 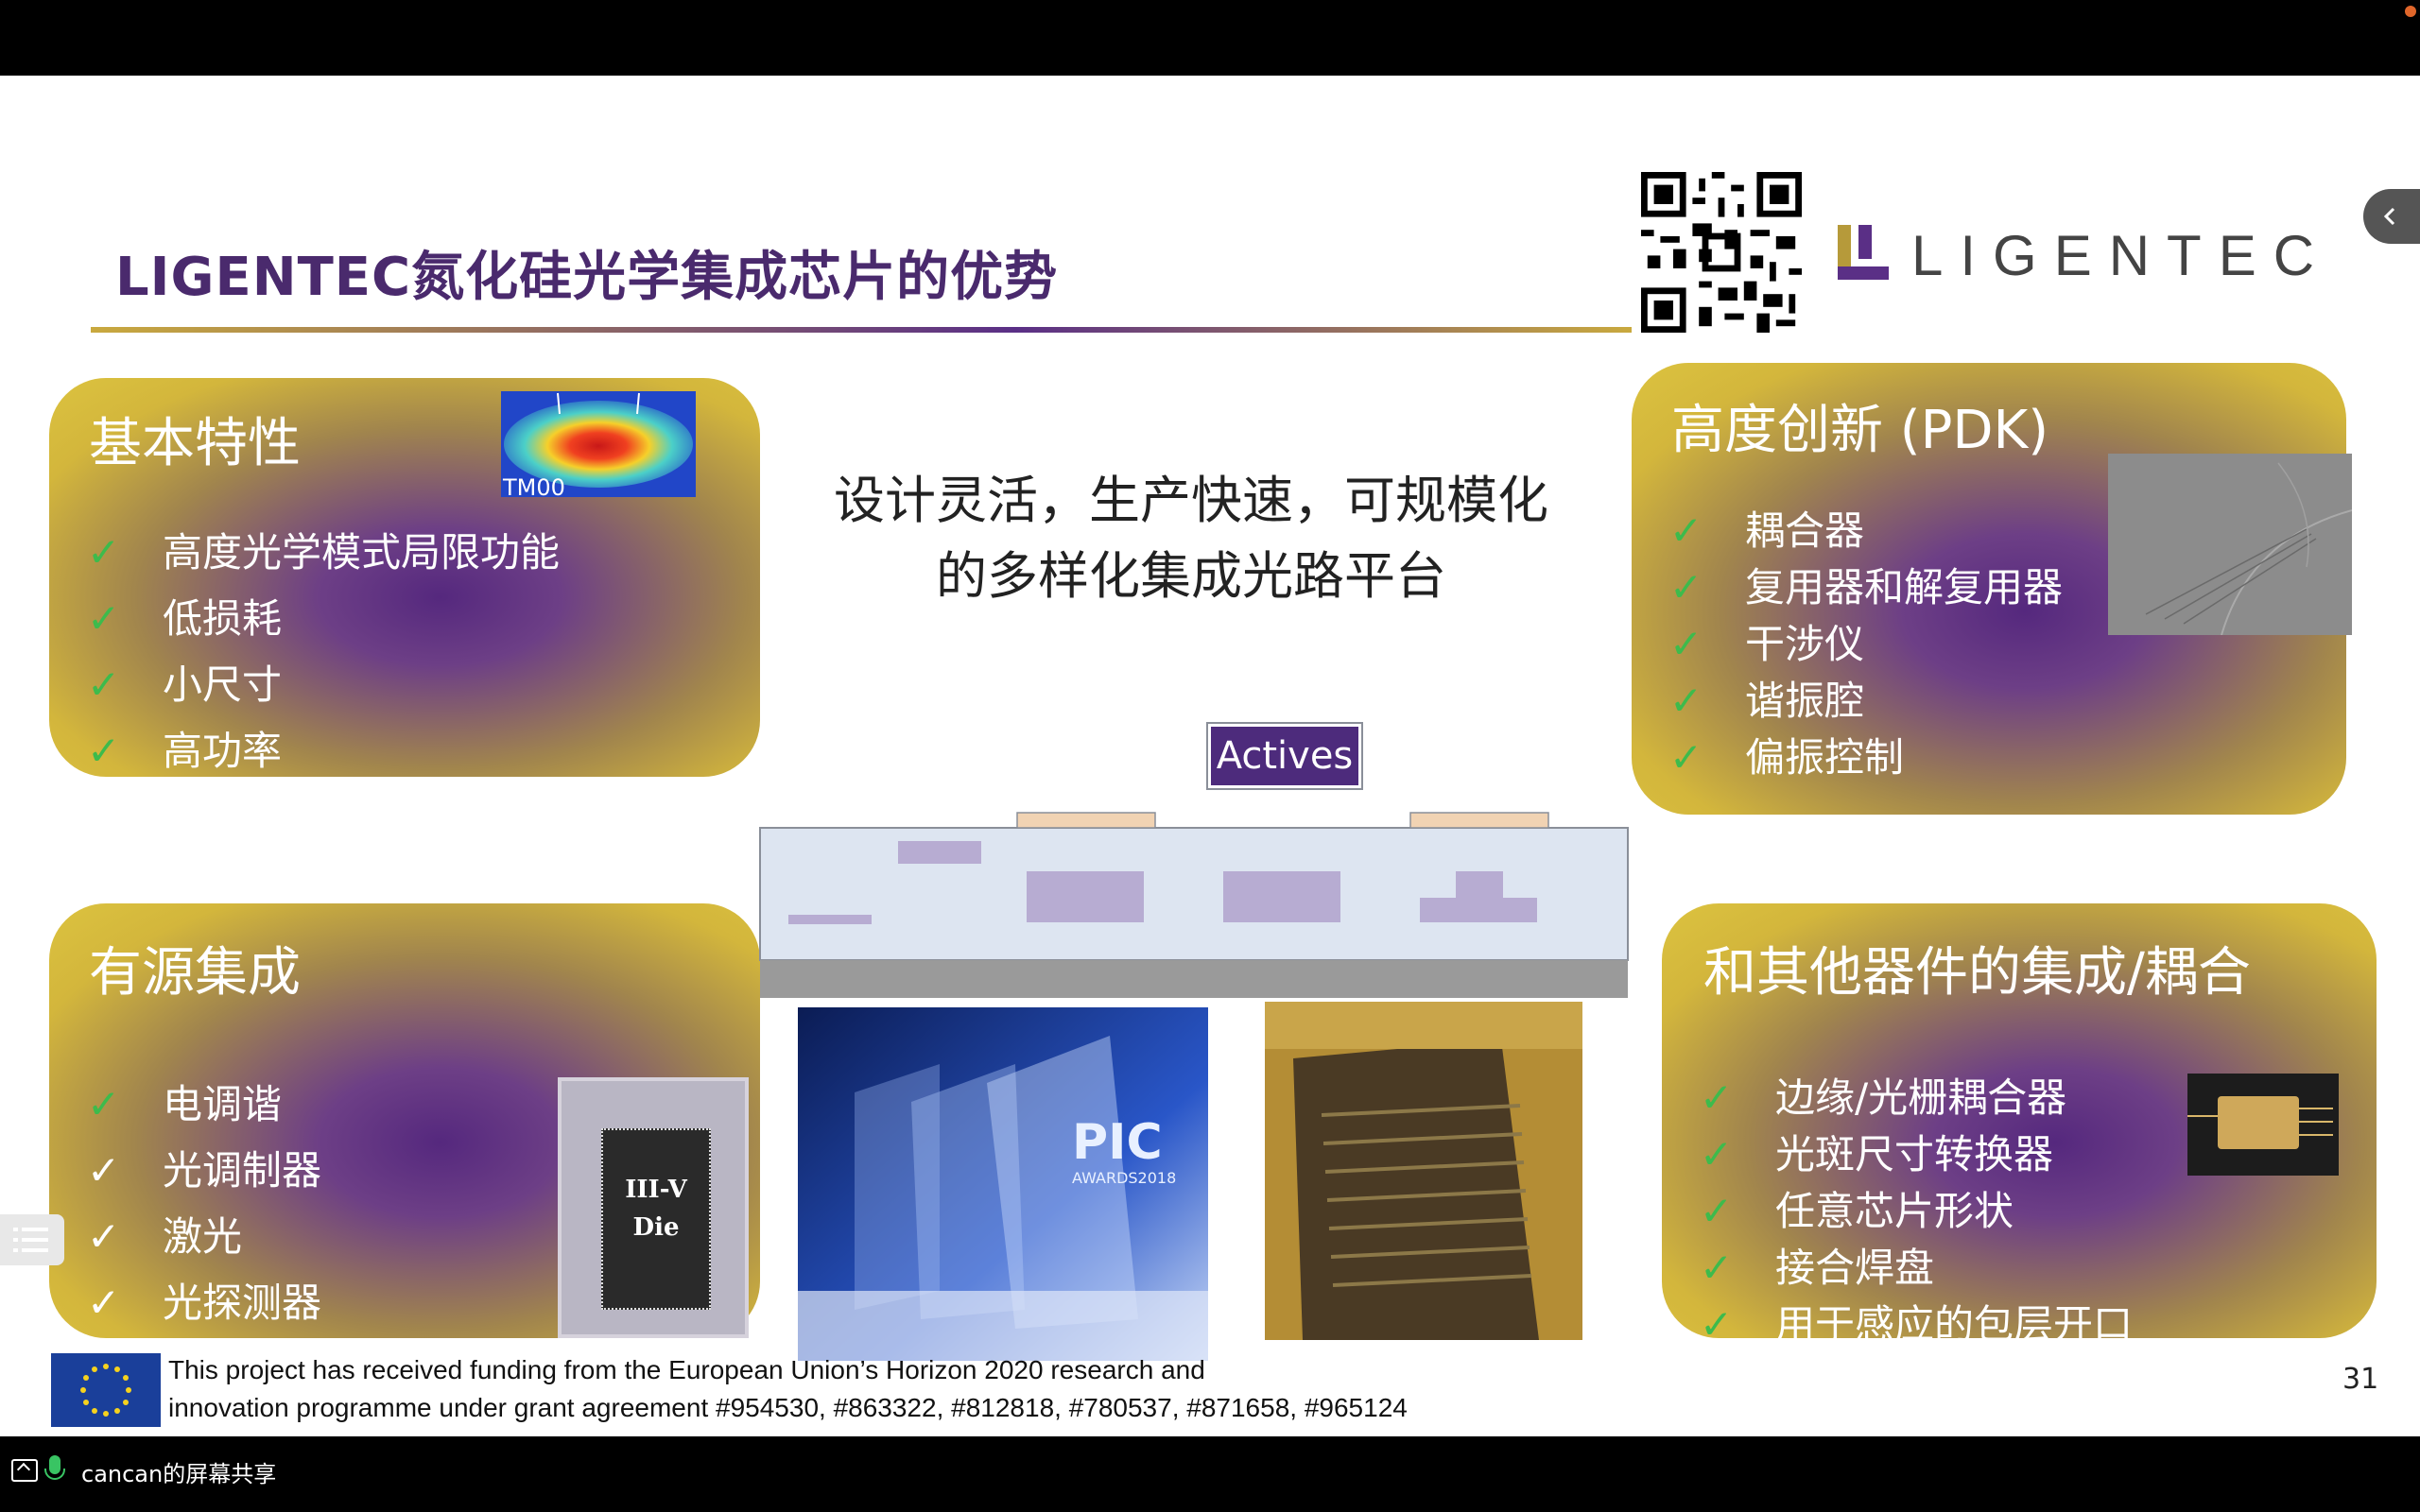 What do you see at coordinates (54, 1467) in the screenshot?
I see `microphone-icon` at bounding box center [54, 1467].